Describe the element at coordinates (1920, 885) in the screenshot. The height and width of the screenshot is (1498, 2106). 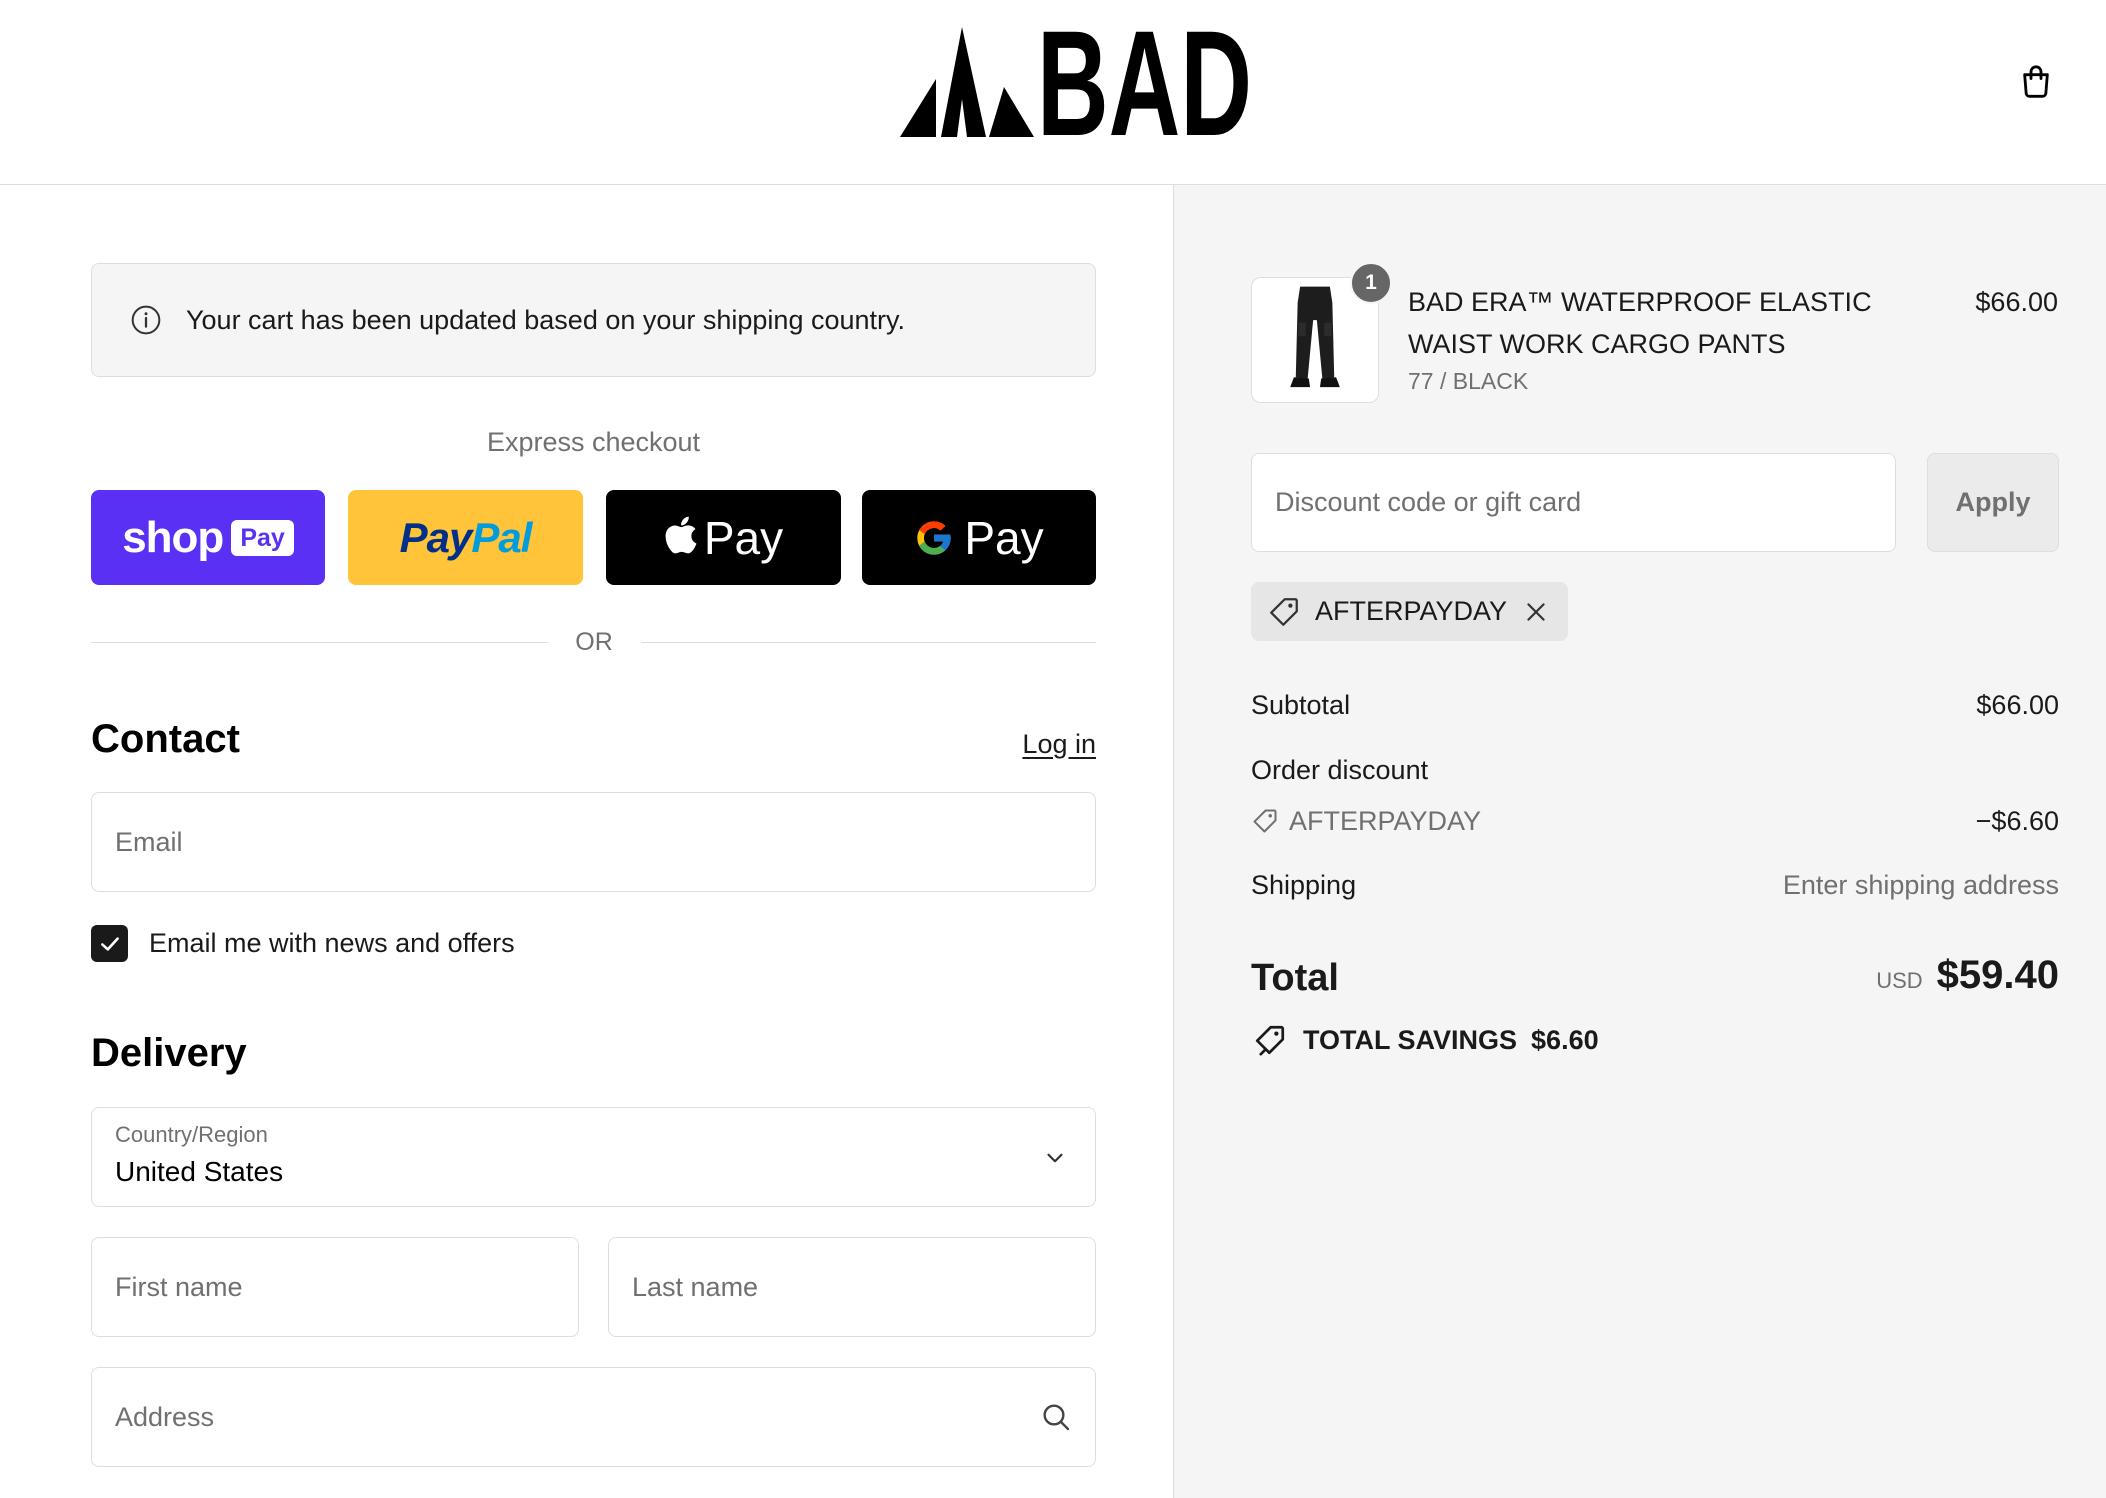
I see `shipping-value: Enter shipping address` at that location.